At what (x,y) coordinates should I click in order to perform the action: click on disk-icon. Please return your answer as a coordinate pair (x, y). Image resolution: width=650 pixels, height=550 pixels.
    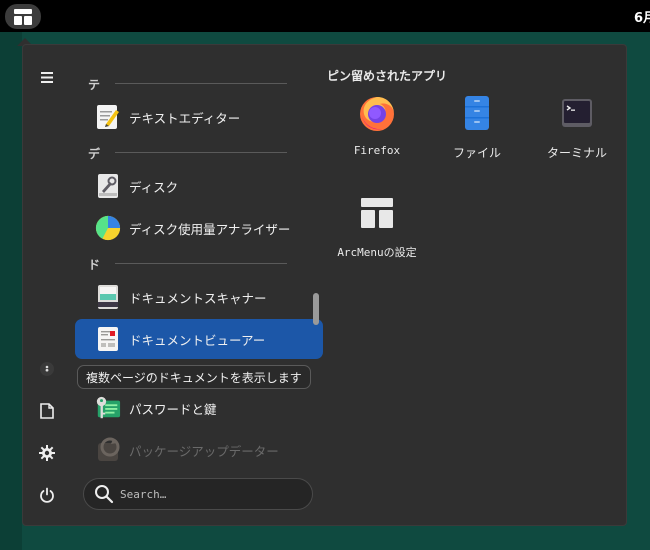
    Looking at the image, I should click on (108, 186).